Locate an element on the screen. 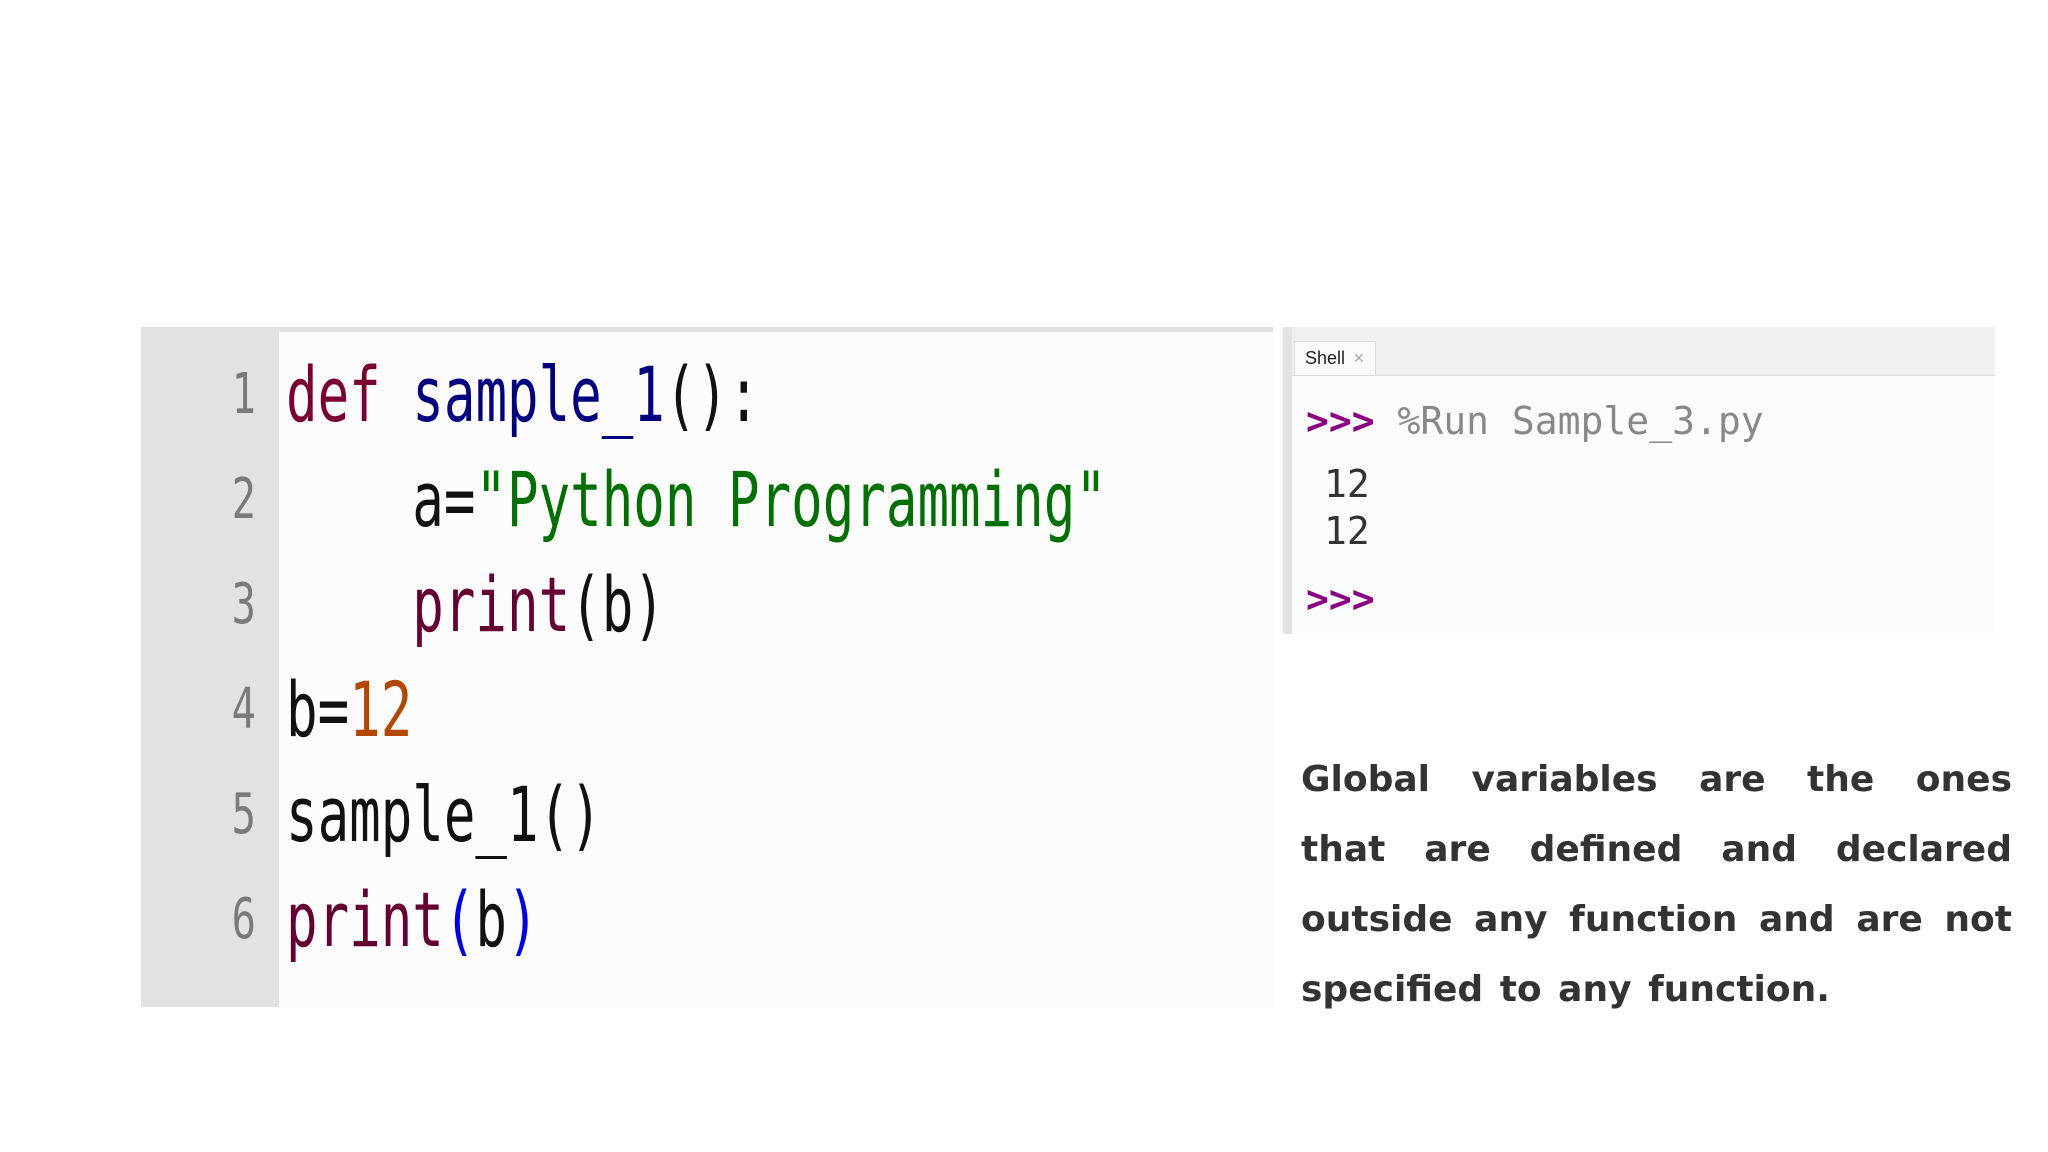 The height and width of the screenshot is (1152, 2048). argument-token: (b) is located at coordinates (617, 604).